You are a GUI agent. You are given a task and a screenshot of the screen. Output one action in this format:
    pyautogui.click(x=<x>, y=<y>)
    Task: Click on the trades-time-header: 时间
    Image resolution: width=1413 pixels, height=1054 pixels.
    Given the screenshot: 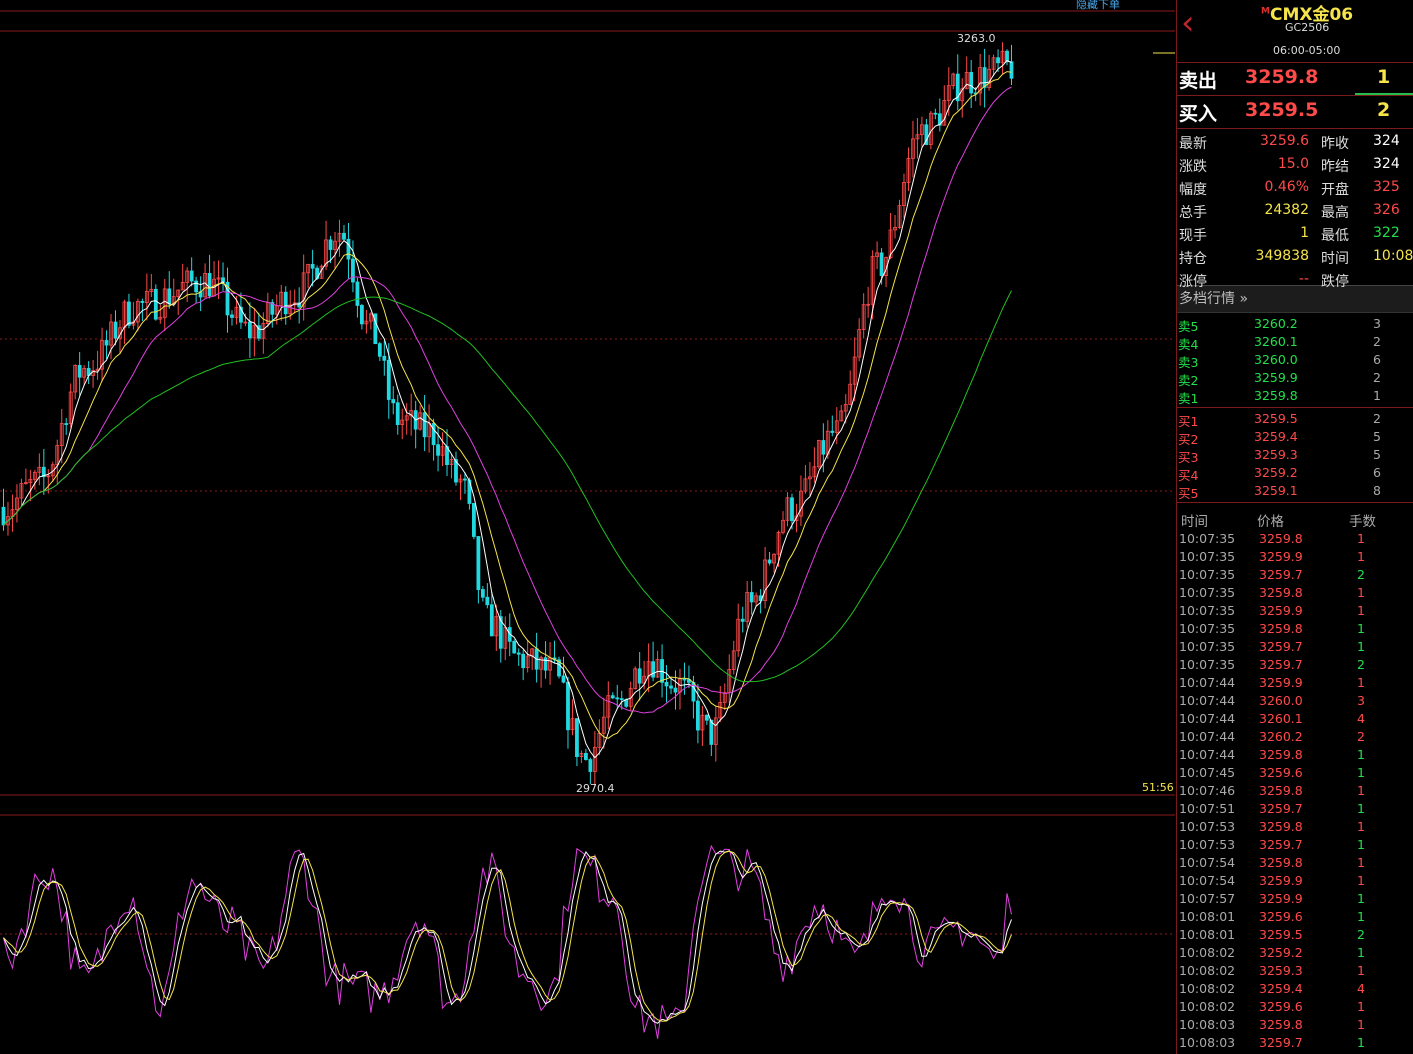 What is the action you would take?
    pyautogui.click(x=1194, y=522)
    